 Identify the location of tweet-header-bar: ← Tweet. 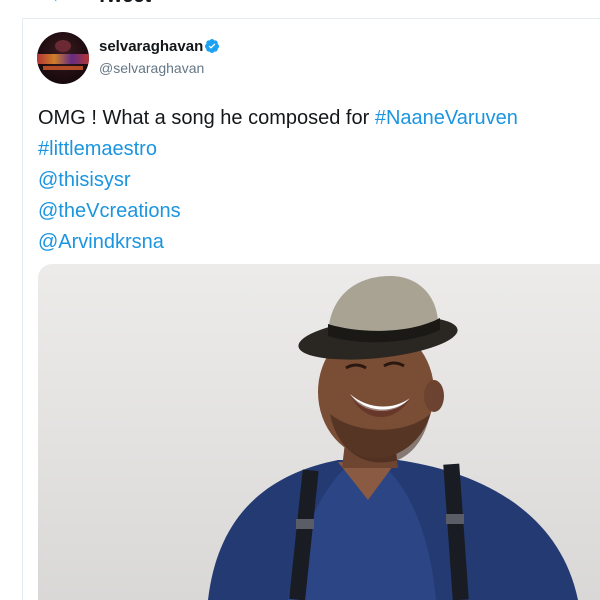
(300, 4).